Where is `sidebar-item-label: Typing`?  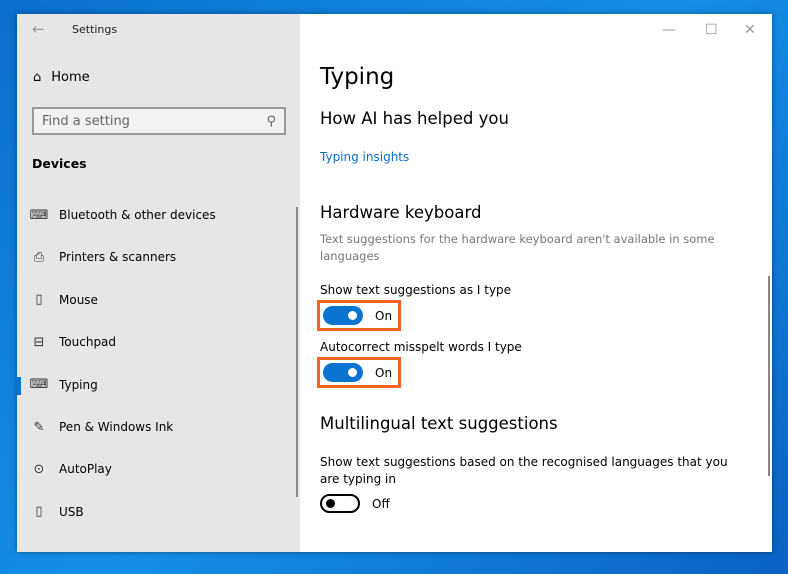
sidebar-item-label: Typing is located at coordinates (78, 384).